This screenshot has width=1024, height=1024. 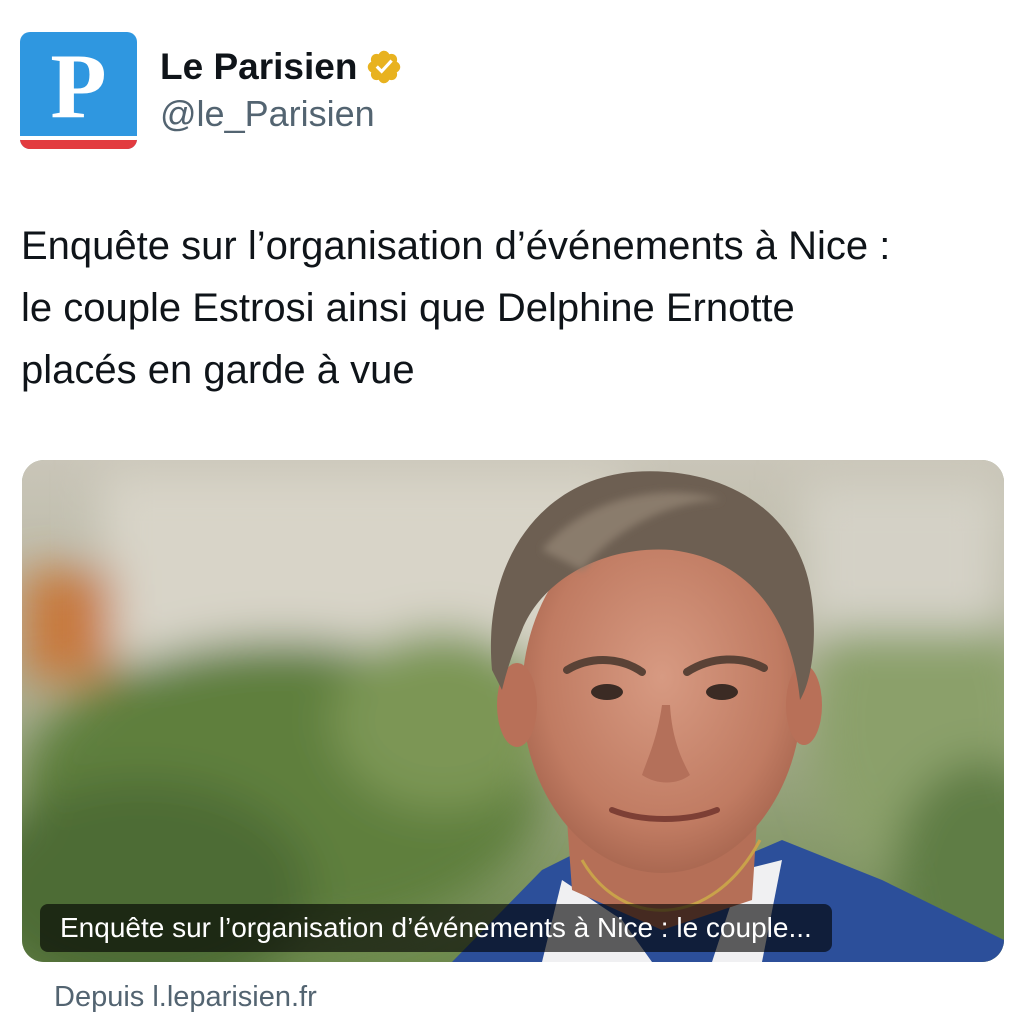 I want to click on account-handle: @le_Parisien, so click(x=281, y=114).